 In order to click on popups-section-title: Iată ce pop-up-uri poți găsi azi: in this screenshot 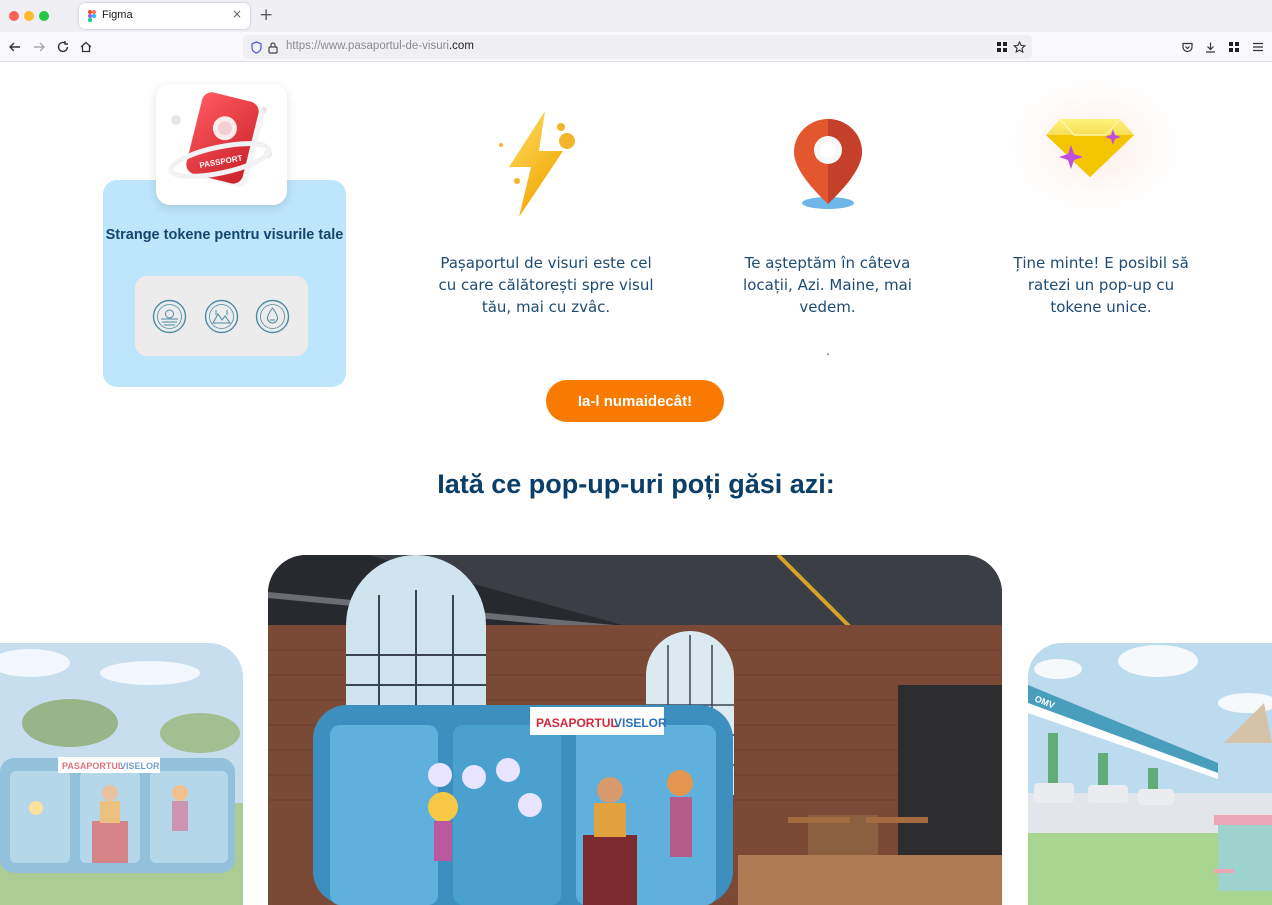, I will do `click(636, 484)`.